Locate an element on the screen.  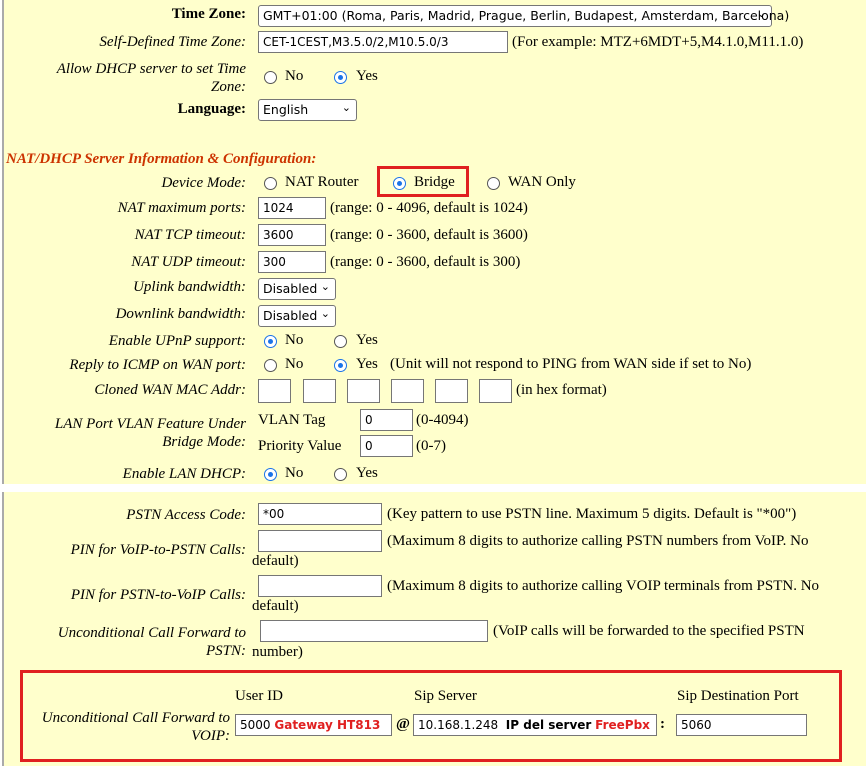
user-id-header: User ID is located at coordinates (259, 696).